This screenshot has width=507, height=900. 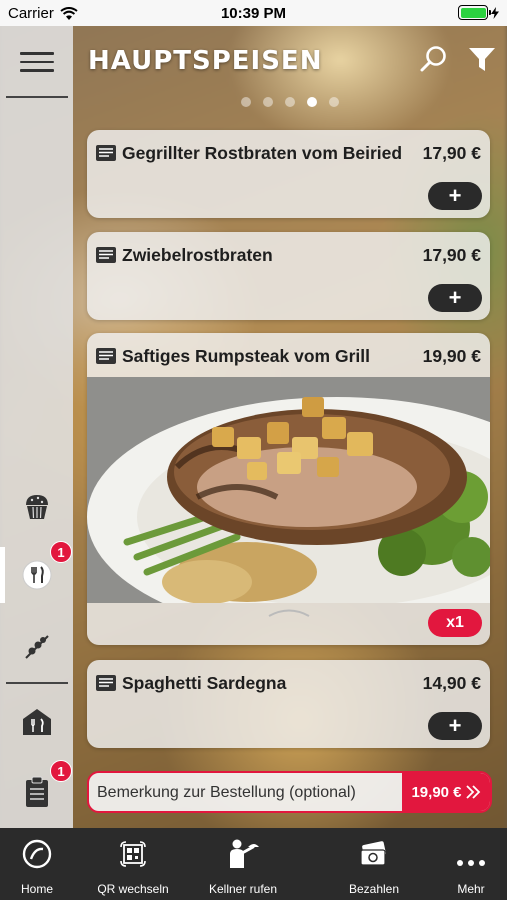 I want to click on page-title: HAUPTSPEISEN, so click(x=205, y=61).